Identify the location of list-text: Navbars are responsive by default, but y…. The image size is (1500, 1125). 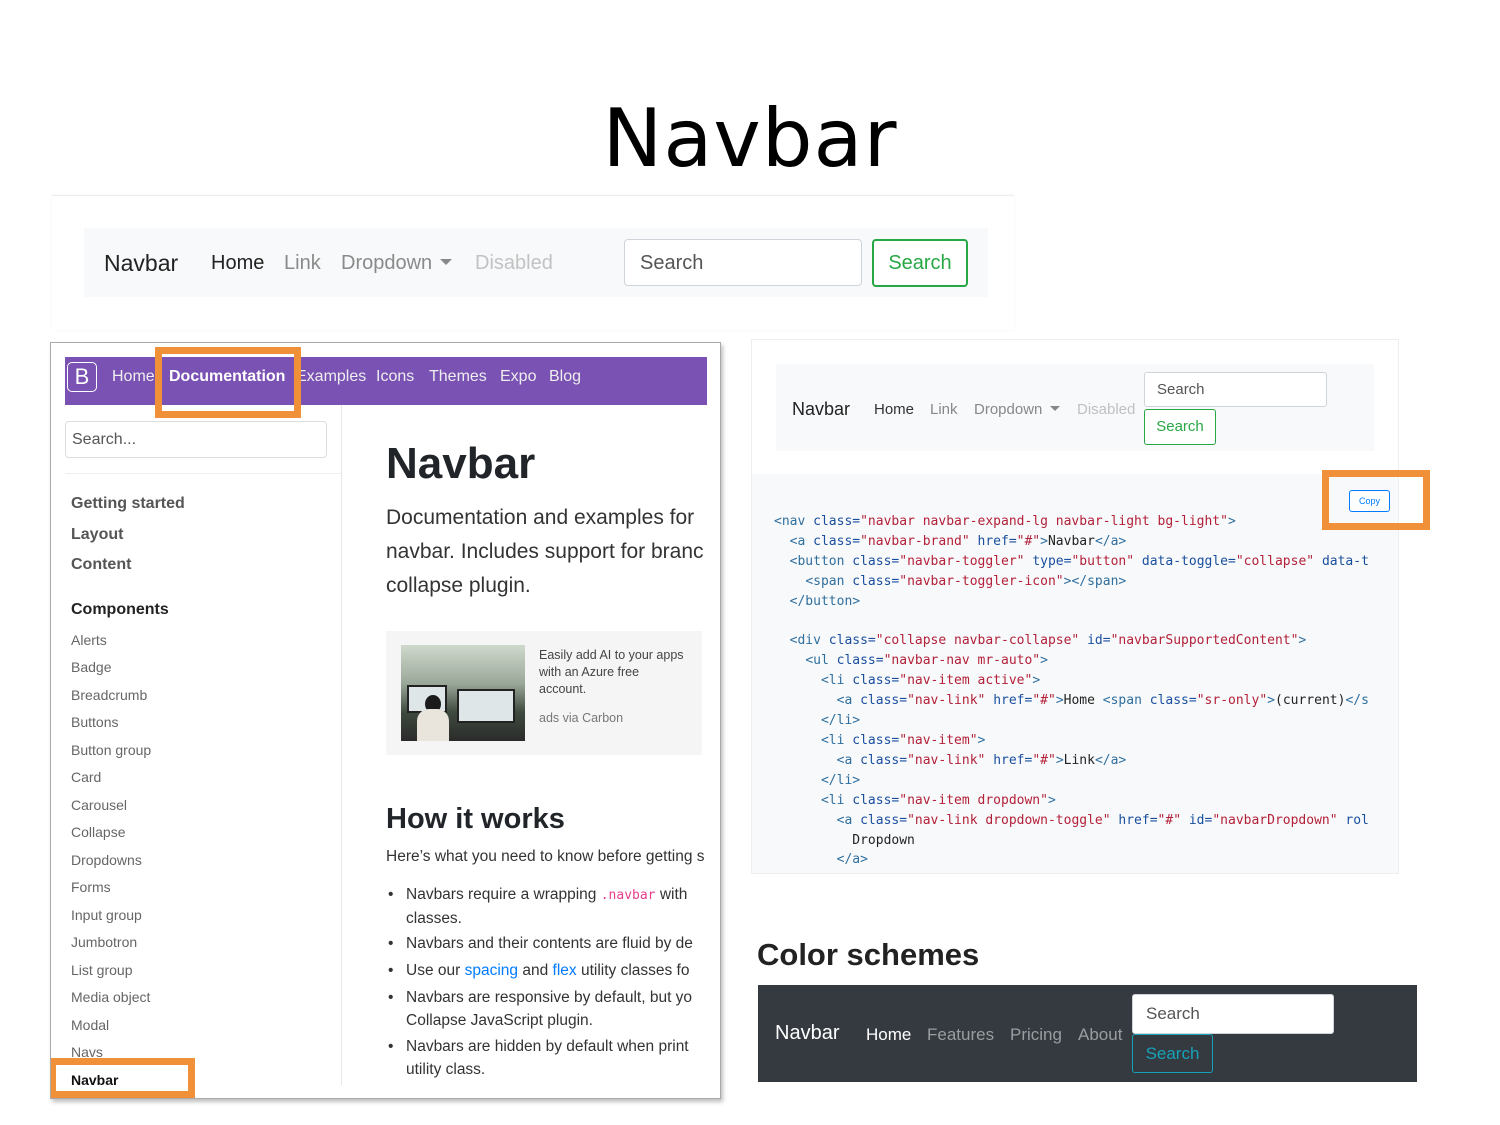
(549, 997).